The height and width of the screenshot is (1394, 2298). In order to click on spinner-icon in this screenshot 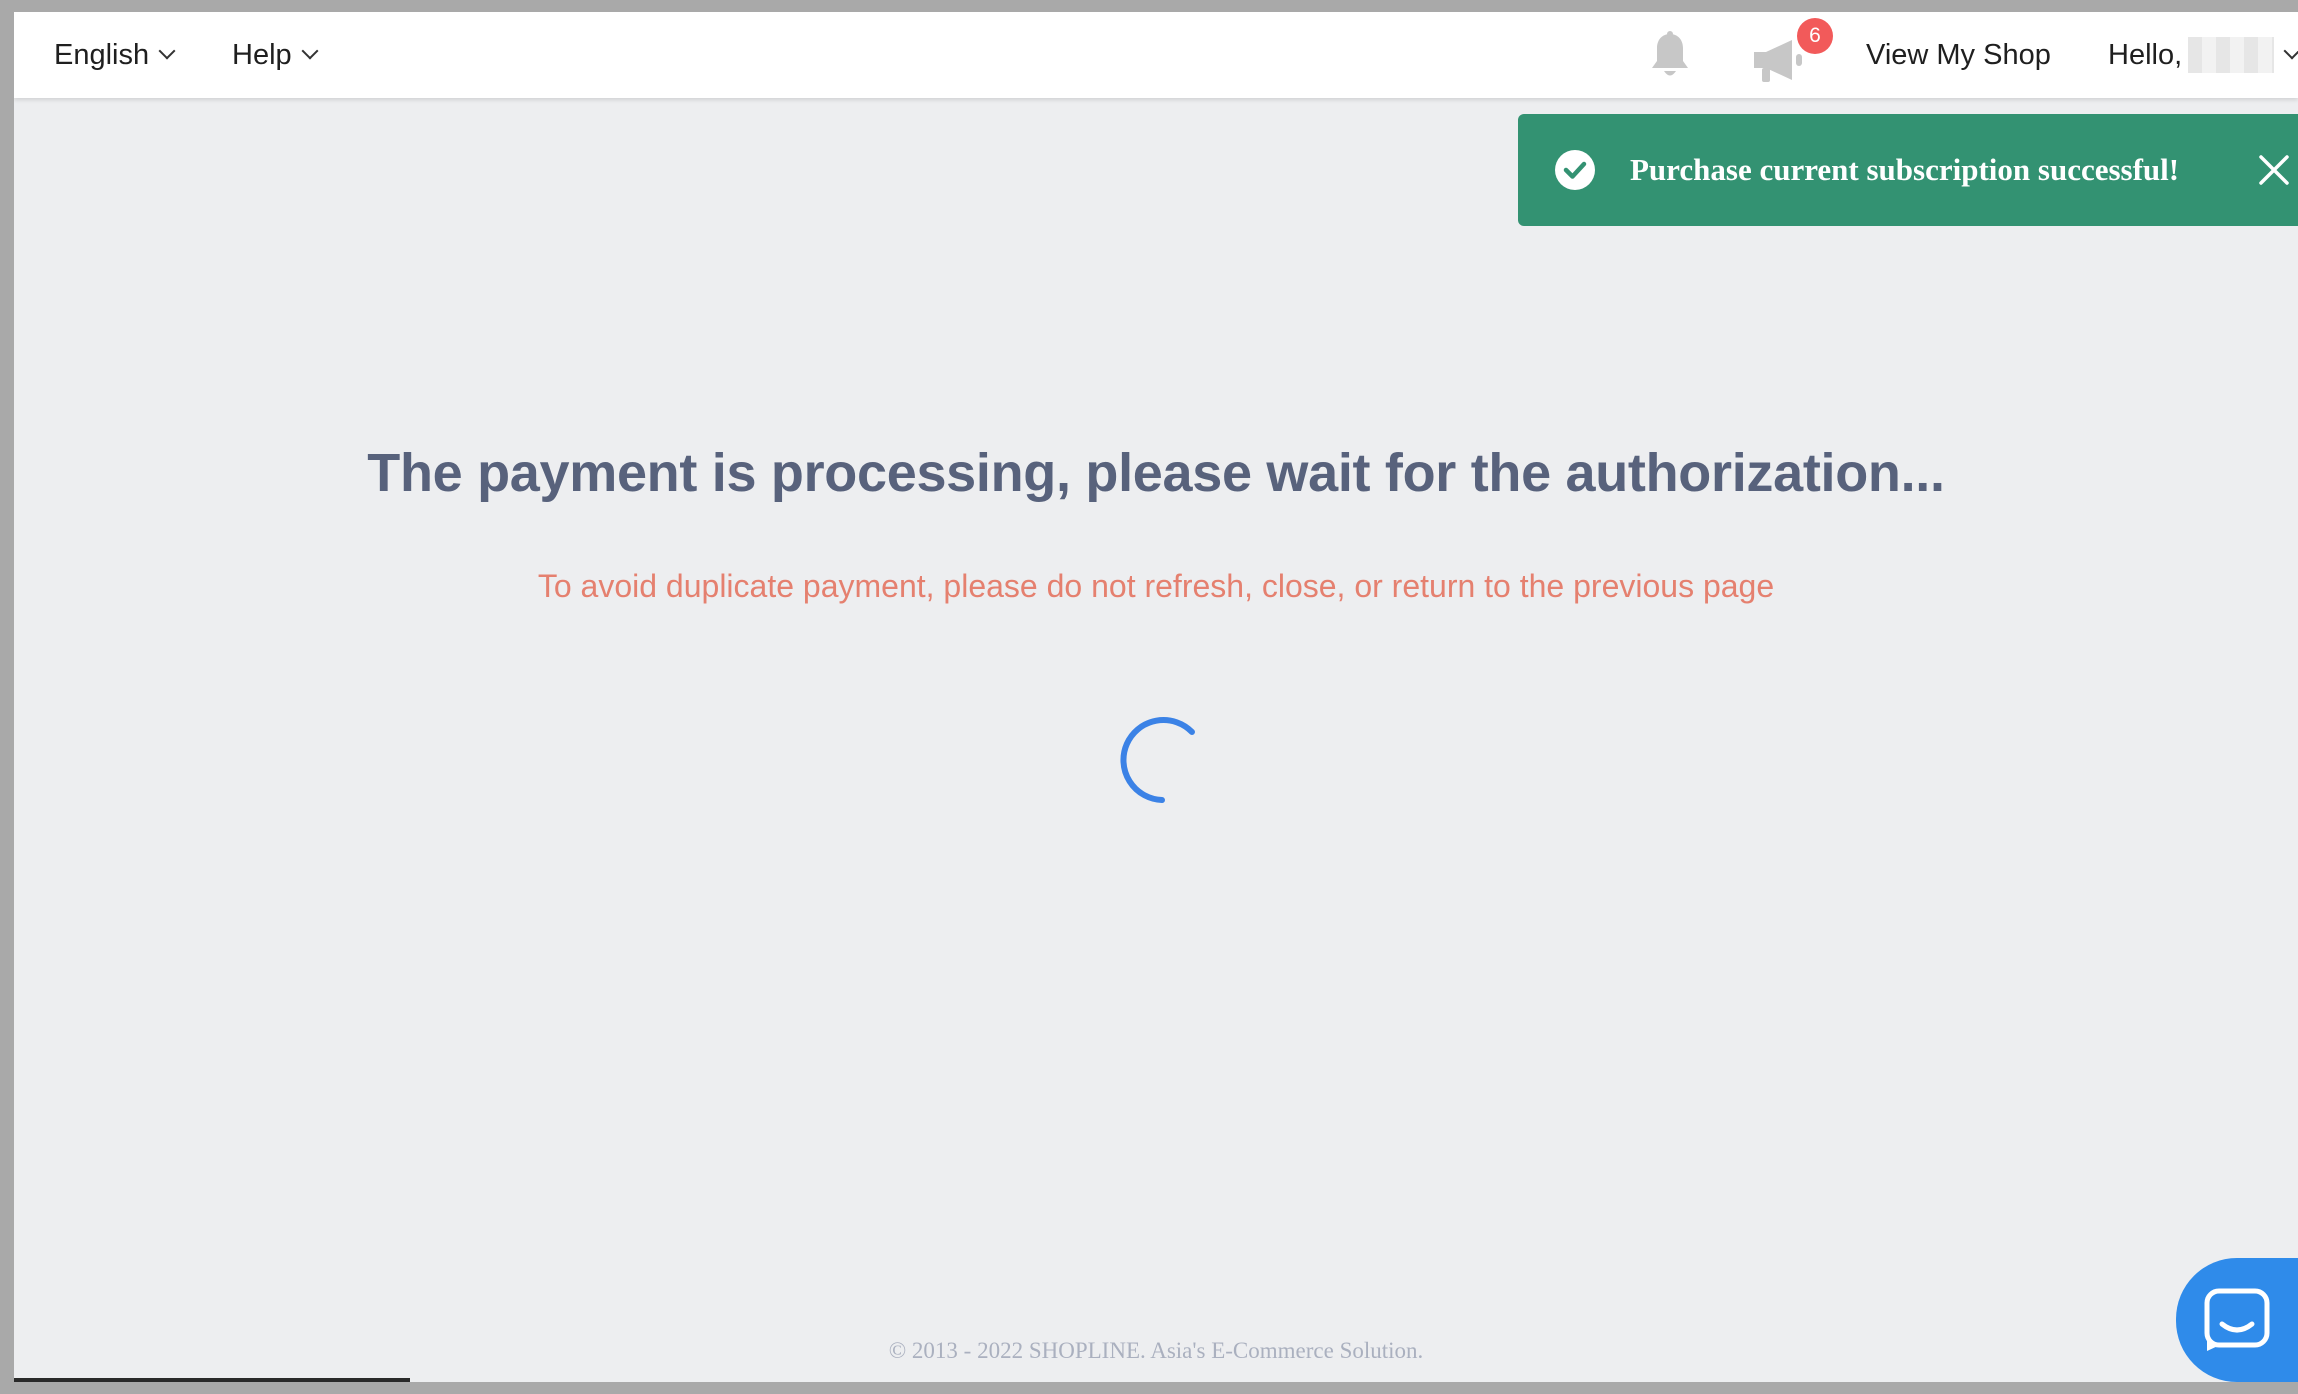, I will do `click(1157, 760)`.